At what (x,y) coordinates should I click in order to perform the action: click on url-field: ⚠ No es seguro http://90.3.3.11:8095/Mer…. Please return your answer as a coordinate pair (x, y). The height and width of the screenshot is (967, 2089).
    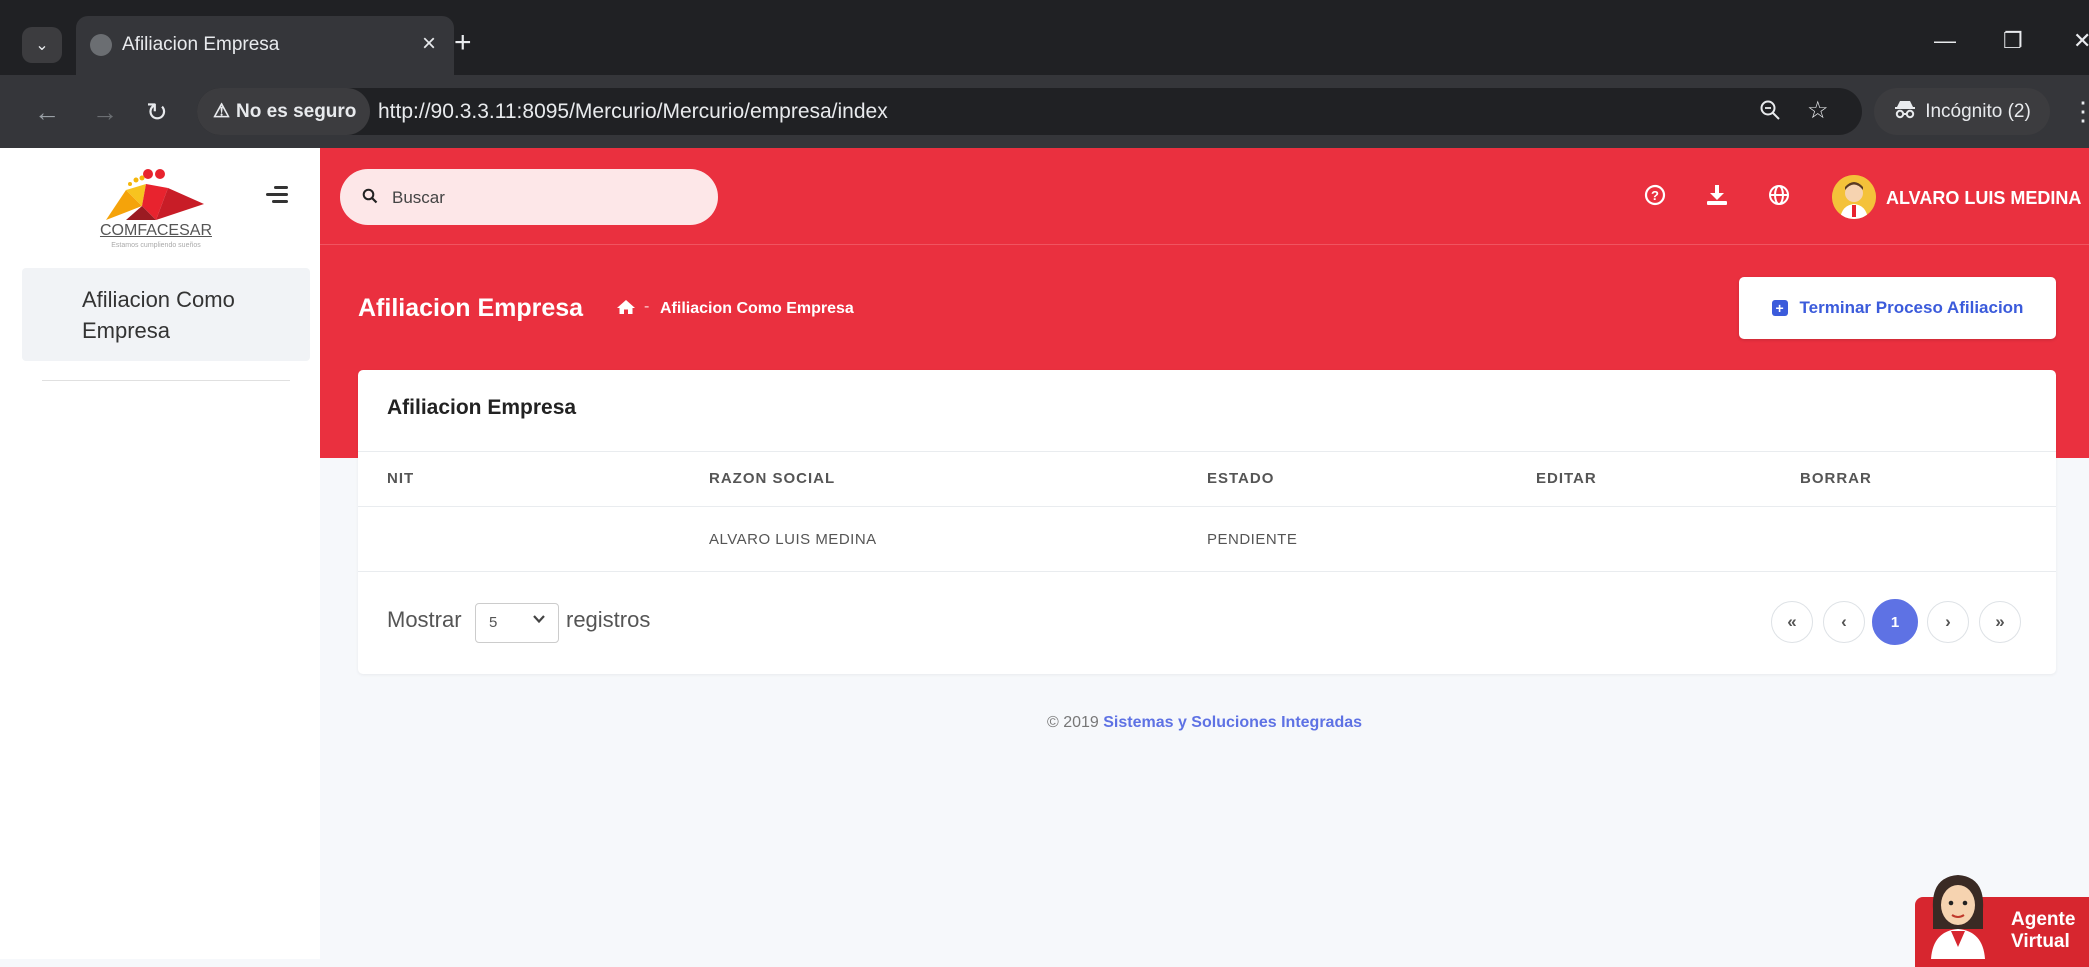
    Looking at the image, I should click on (1029, 111).